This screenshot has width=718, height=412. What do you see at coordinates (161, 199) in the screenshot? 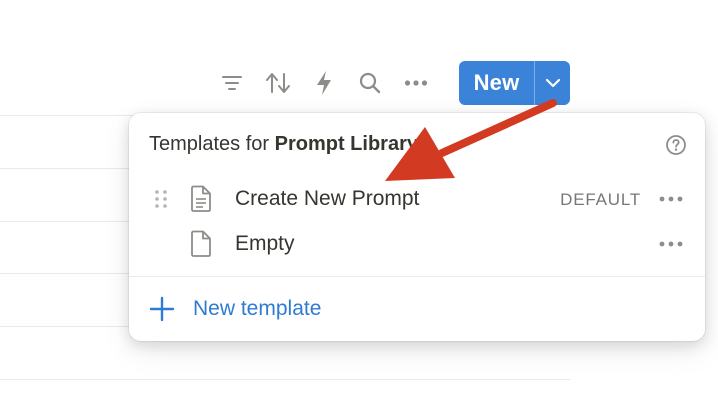
I see `drag-handle-icon` at bounding box center [161, 199].